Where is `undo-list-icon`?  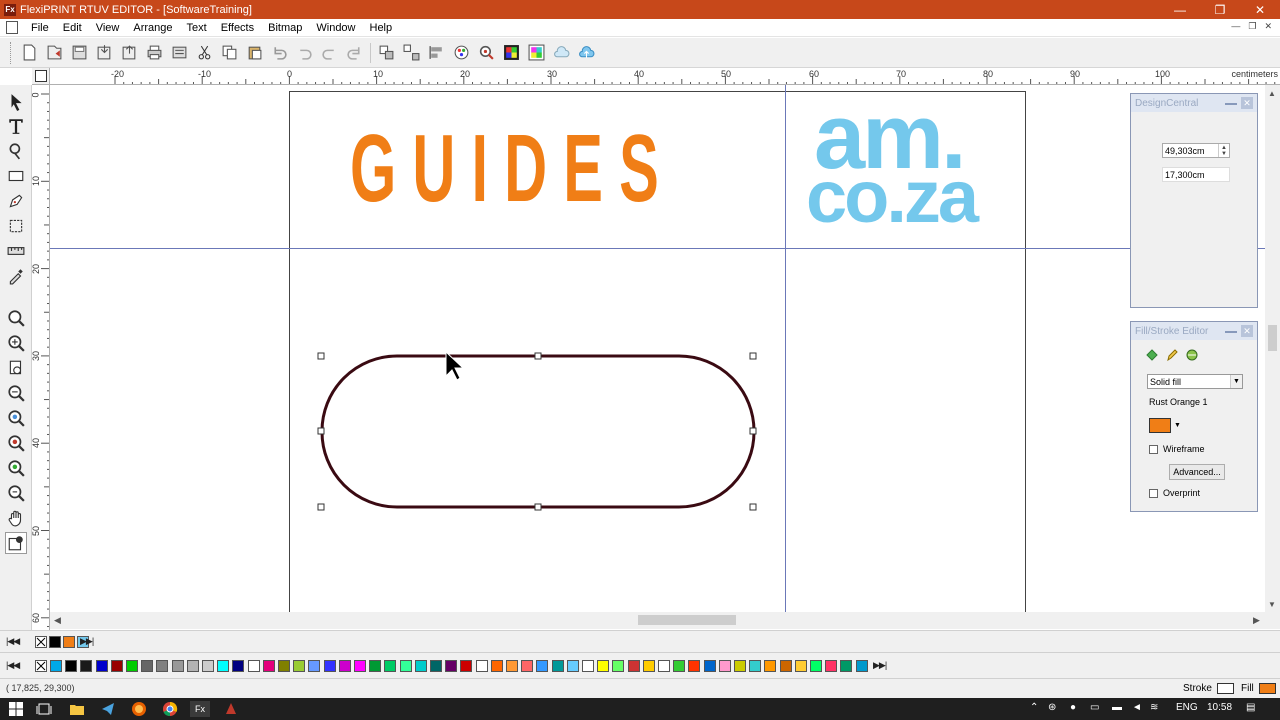
undo-list-icon is located at coordinates (305, 53).